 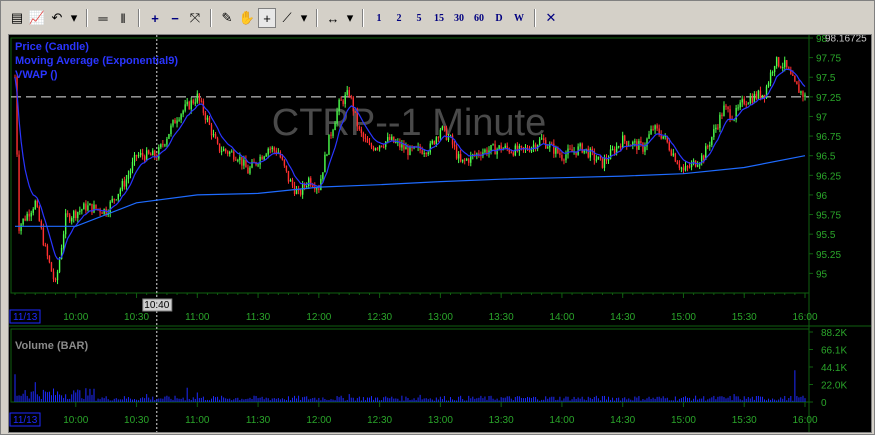 I want to click on vline-icon: ‖, so click(x=123, y=18).